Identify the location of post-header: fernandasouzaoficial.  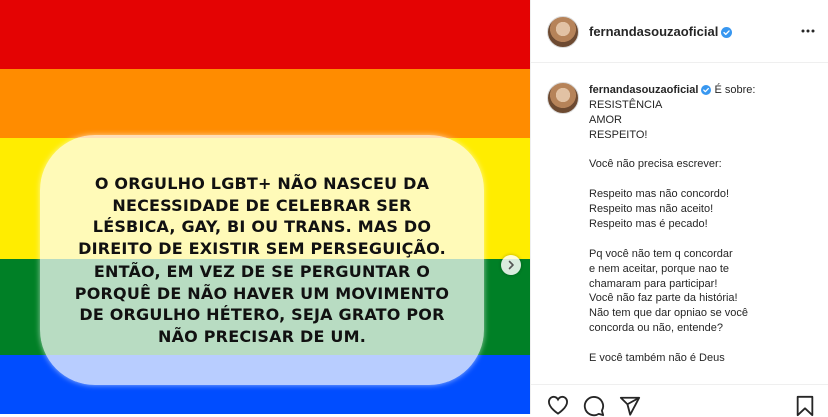
(679, 31).